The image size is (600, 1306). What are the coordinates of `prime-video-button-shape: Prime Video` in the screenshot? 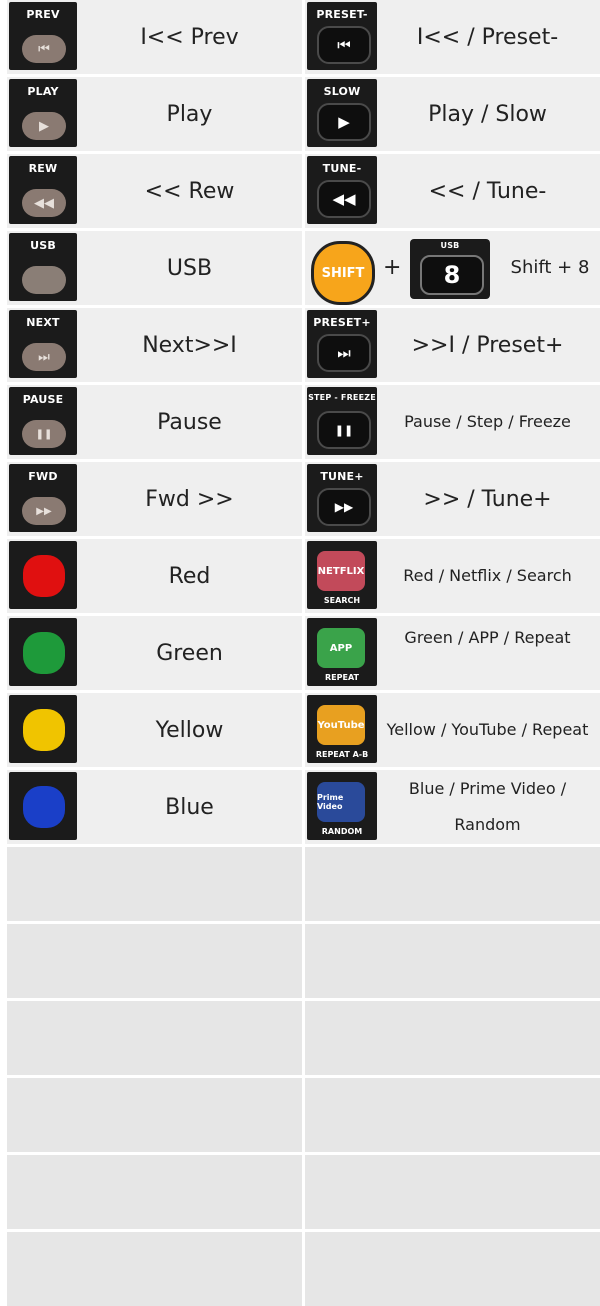 It's located at (341, 802).